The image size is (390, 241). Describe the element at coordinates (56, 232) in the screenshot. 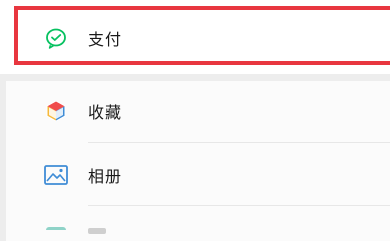

I see `card-icon` at that location.